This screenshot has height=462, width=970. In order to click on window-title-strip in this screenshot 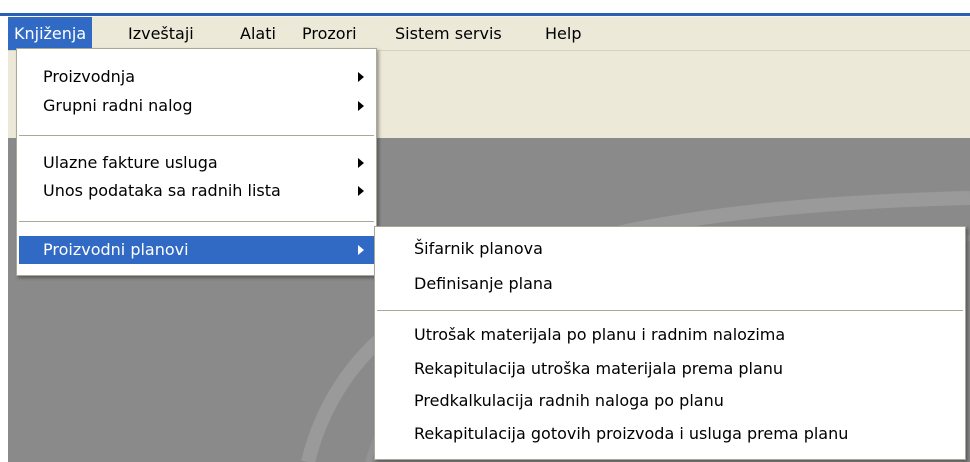, I will do `click(485, 8)`.